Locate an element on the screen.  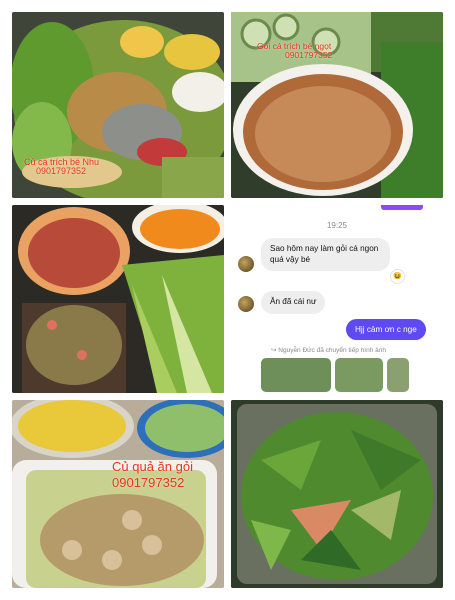
message-text: Sao hôm nay làm gỏi cá ngon quá vậy bé is located at coordinates (324, 254).